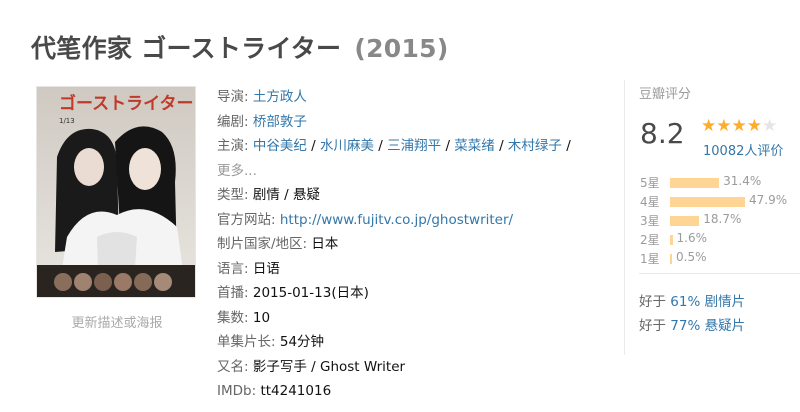  I want to click on page-title: 代笔作家 ゴーストライター (2015), so click(240, 47).